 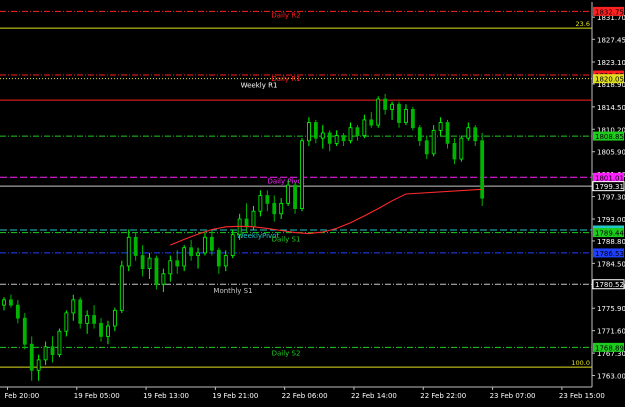 I want to click on y-tick-label: 1775.90, so click(x=611, y=309).